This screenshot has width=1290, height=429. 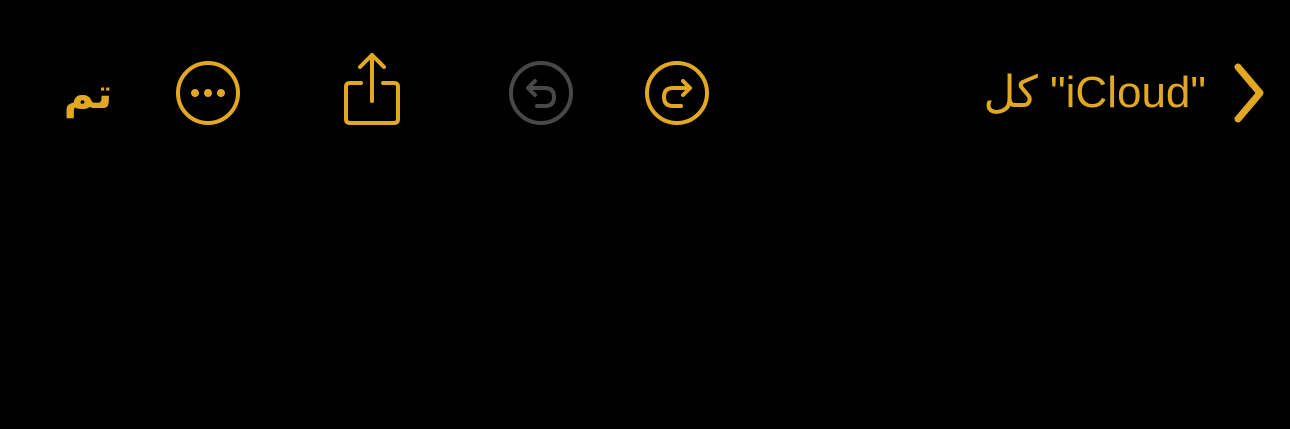 I want to click on back-label: كل "iCloud", so click(x=1094, y=92).